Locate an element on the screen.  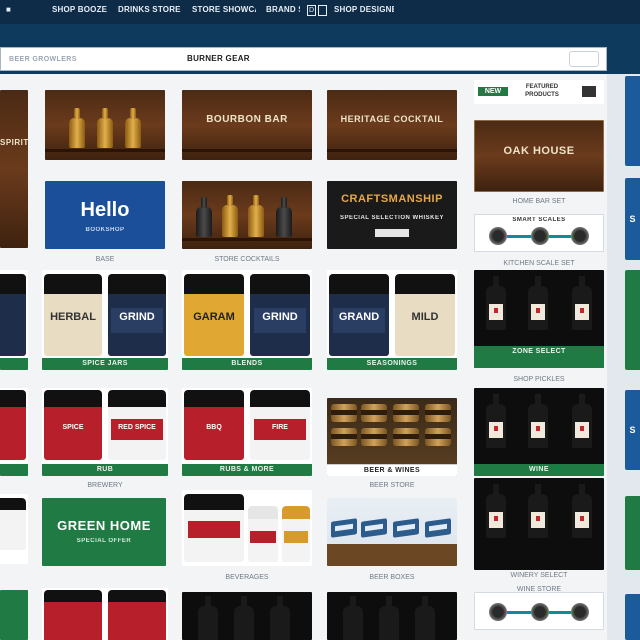
caption-row1-mid: BASE is located at coordinates (105, 259).